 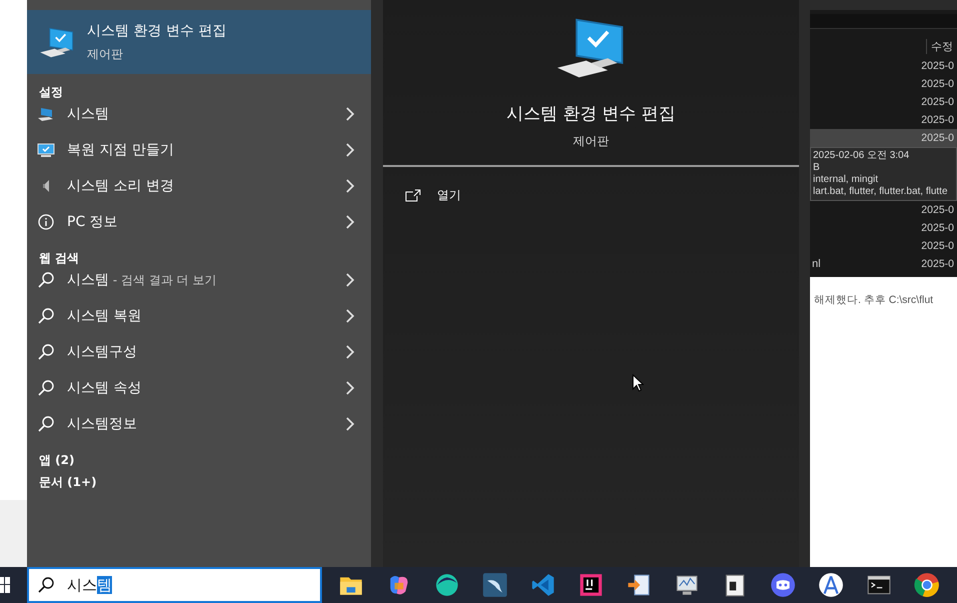 I want to click on preview-title: 시스템 환경 변수 편집, so click(x=591, y=113).